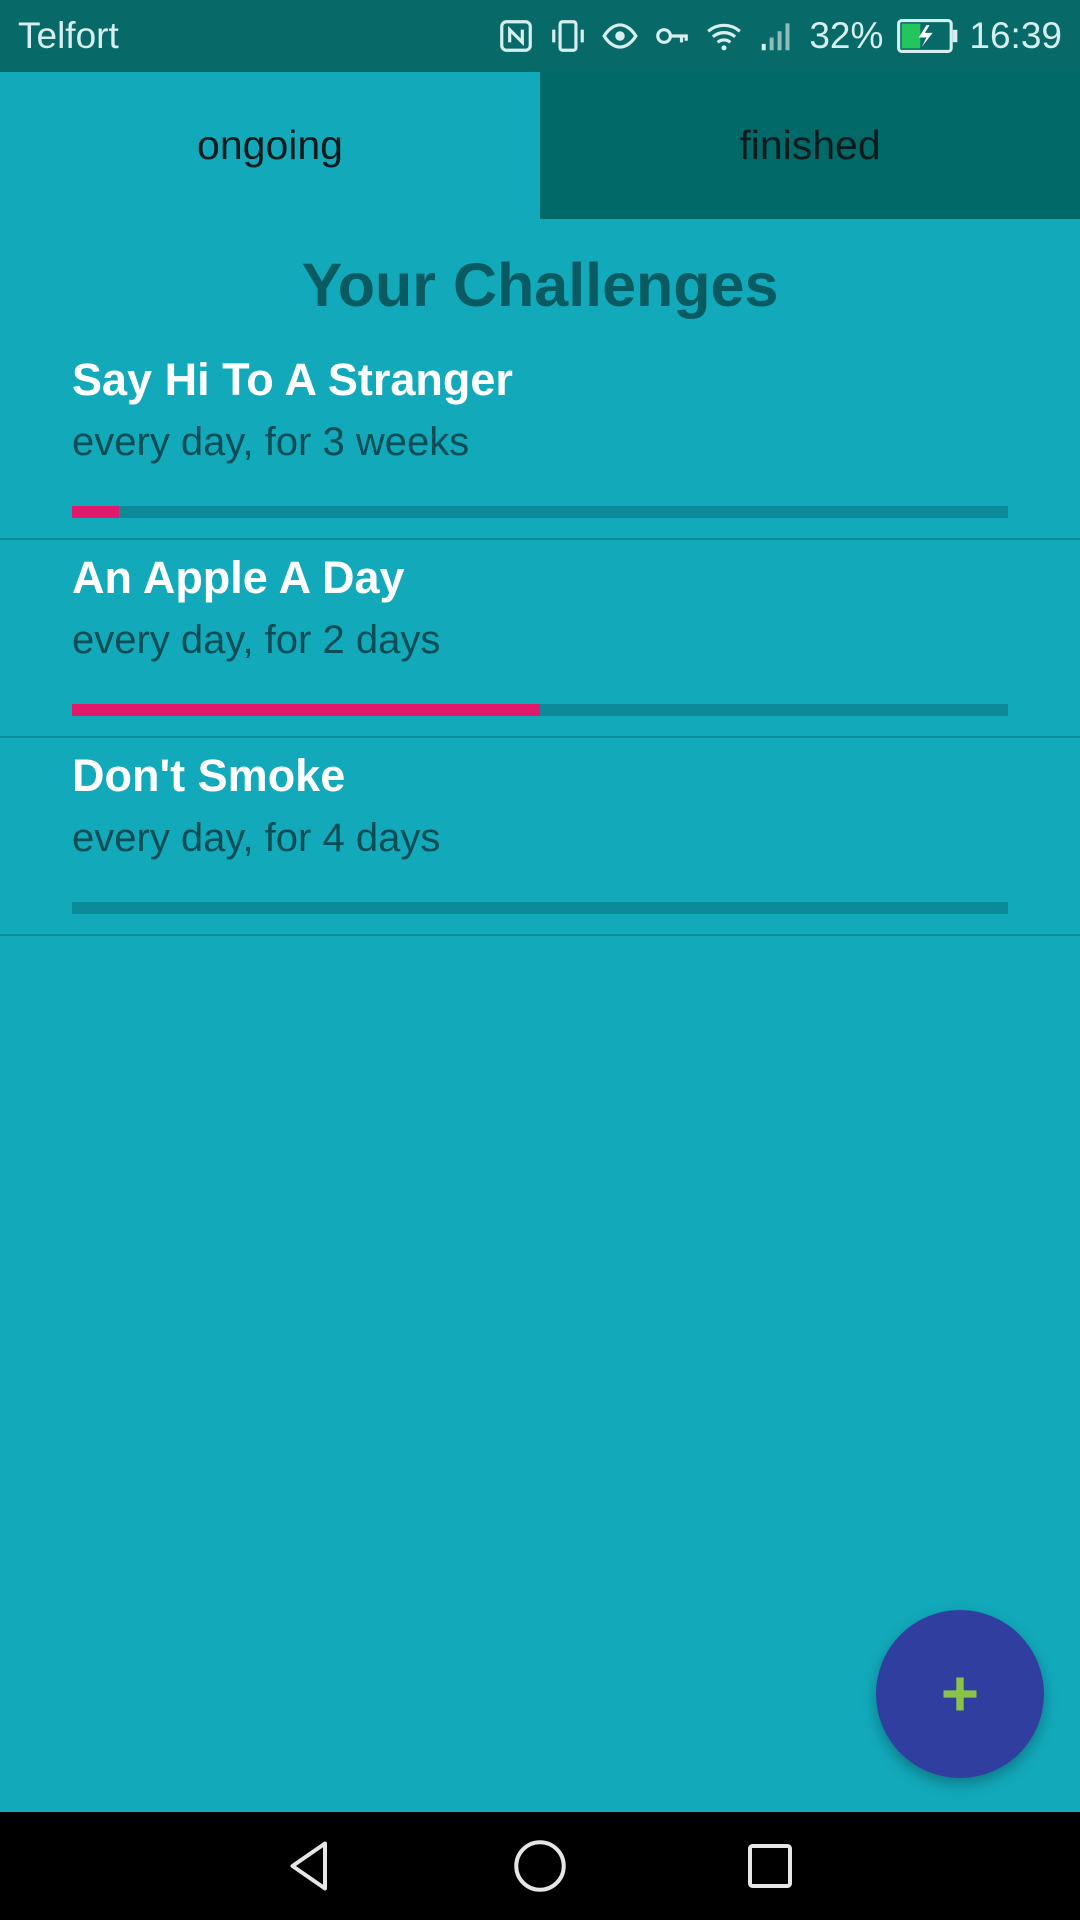  What do you see at coordinates (620, 36) in the screenshot?
I see `eye-icon` at bounding box center [620, 36].